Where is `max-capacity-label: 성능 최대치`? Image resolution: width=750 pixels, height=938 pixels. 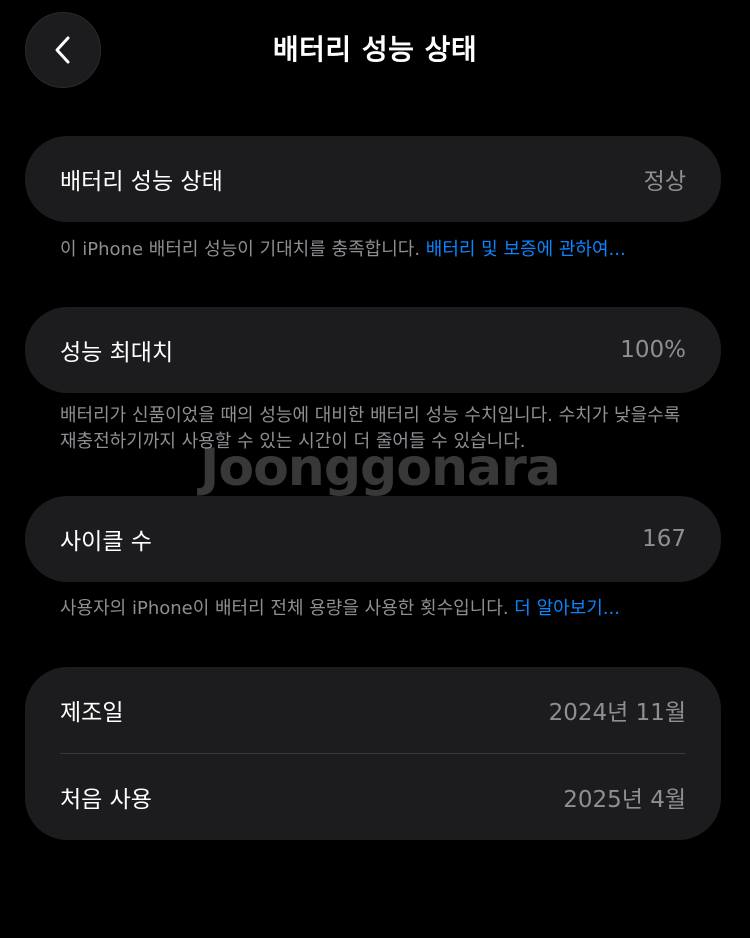 max-capacity-label: 성능 최대치 is located at coordinates (117, 353).